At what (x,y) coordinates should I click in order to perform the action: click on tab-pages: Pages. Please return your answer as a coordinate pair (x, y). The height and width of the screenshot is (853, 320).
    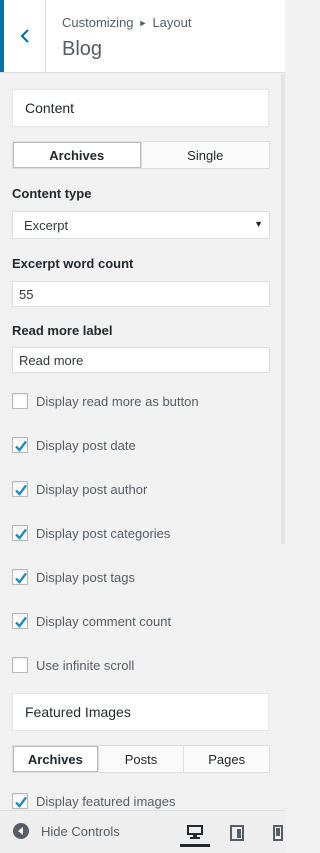
    Looking at the image, I should click on (227, 759).